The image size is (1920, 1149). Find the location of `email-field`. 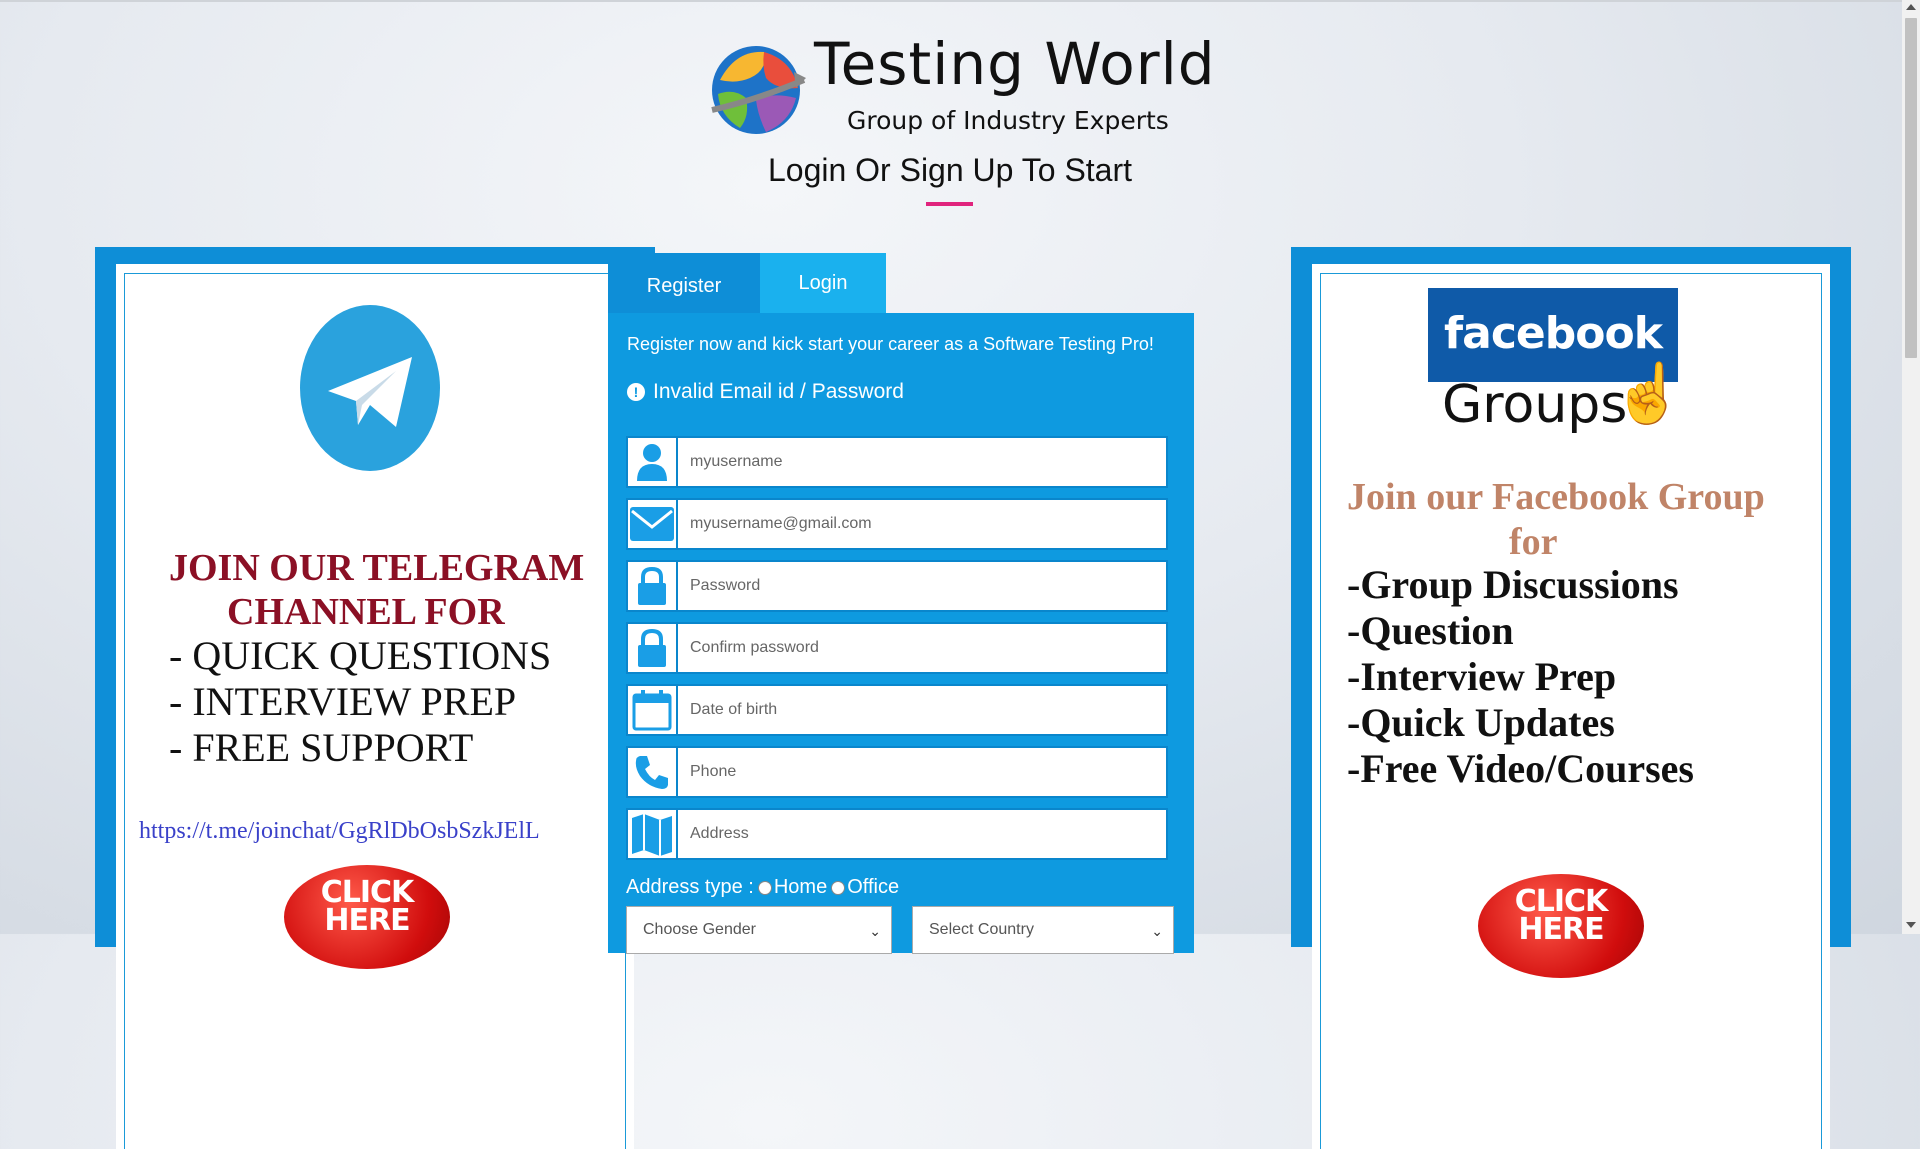

email-field is located at coordinates (897, 524).